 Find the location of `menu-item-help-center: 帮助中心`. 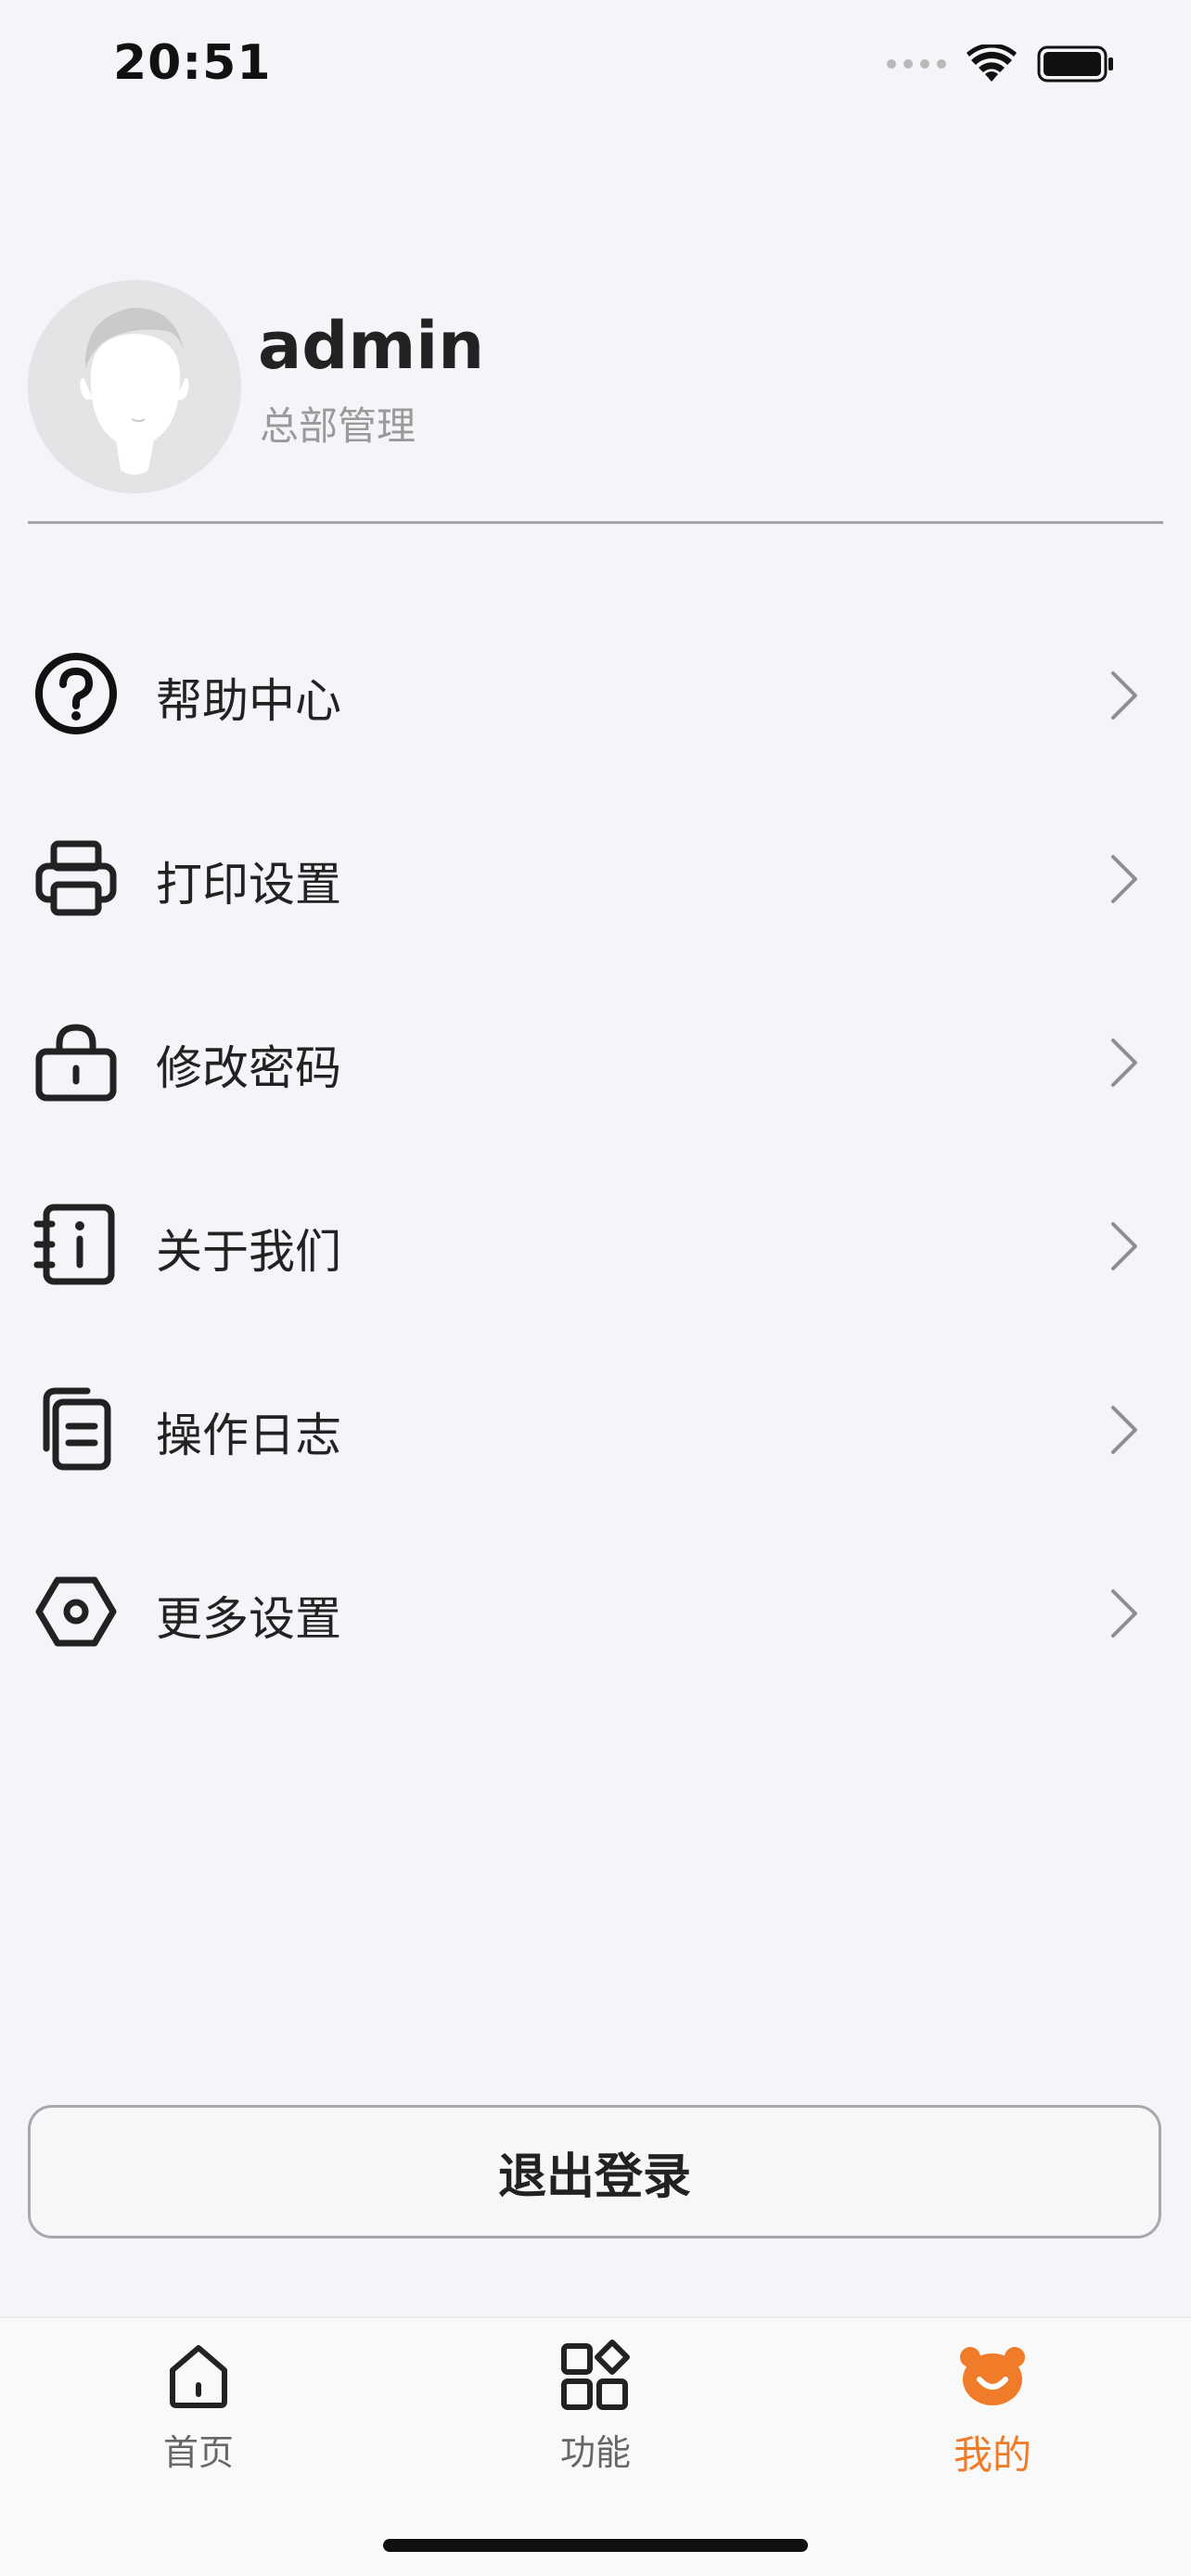

menu-item-help-center: 帮助中心 is located at coordinates (595, 695).